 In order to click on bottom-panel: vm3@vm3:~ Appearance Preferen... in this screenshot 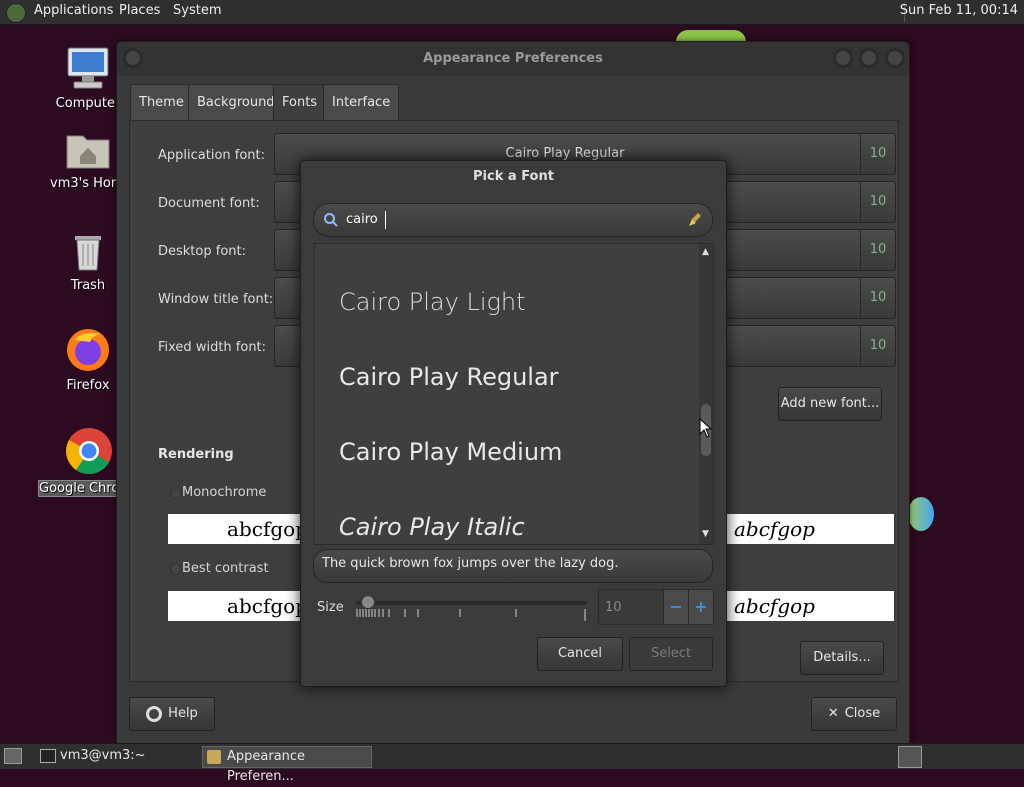, I will do `click(512, 763)`.